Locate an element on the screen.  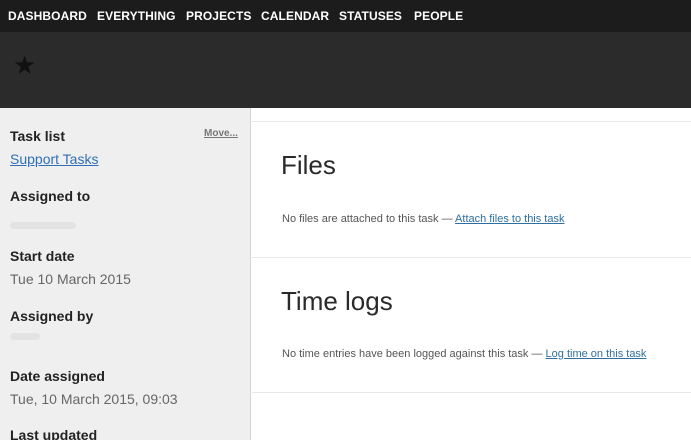
time-logs-heading: Time logs is located at coordinates (337, 301).